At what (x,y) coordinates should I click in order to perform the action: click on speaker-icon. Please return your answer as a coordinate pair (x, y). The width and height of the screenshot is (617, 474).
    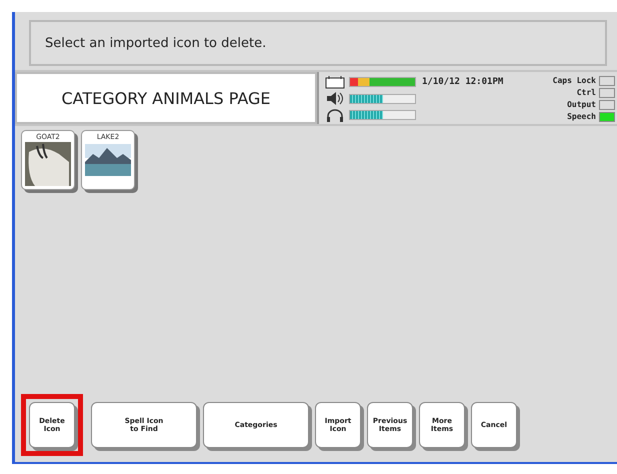
    Looking at the image, I should click on (335, 98).